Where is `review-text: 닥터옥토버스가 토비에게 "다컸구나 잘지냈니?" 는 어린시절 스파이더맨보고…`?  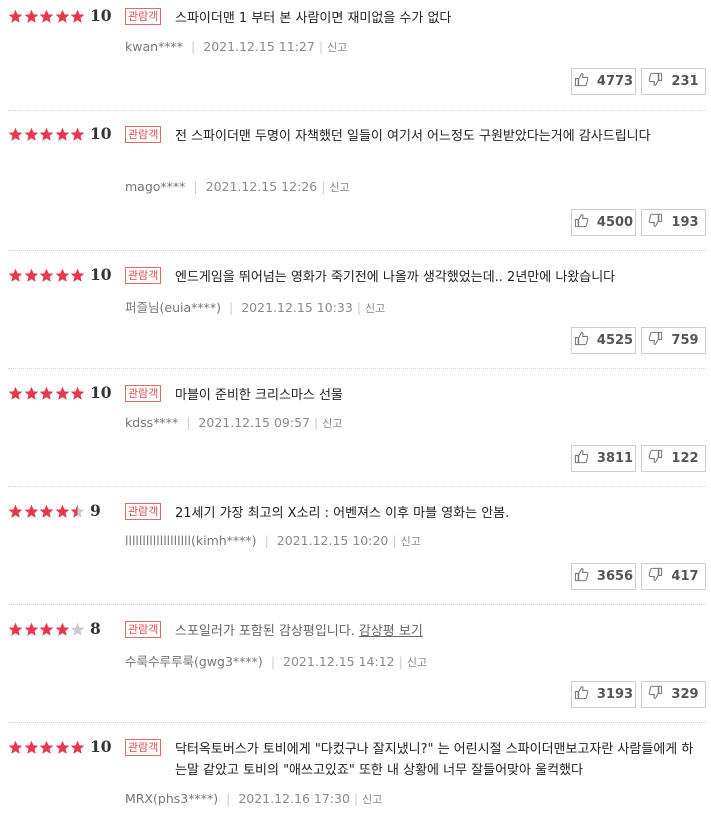 review-text: 닥터옥토버스가 토비에게 "다컸구나 잘지냈니?" 는 어린시절 스파이더맨보고… is located at coordinates (434, 760).